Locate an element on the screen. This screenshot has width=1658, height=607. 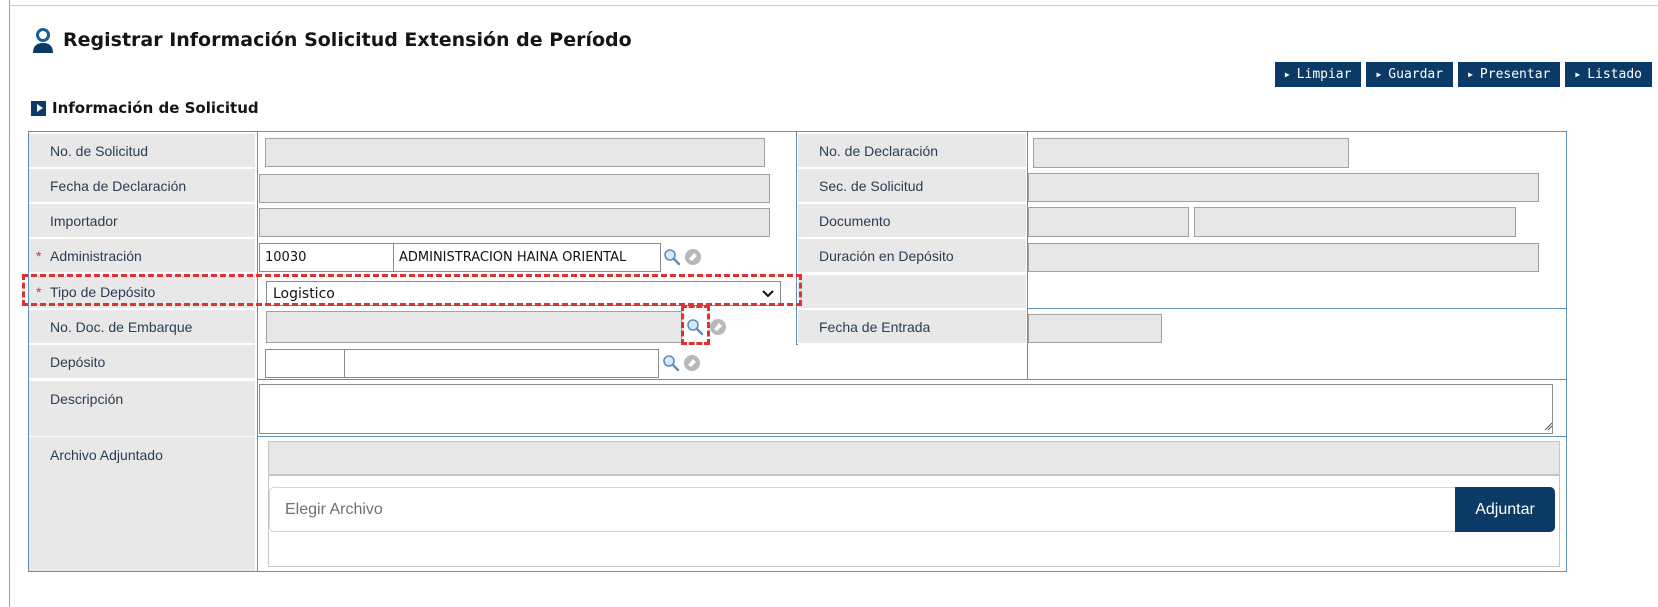
tipo-deposito-select: Logistico is located at coordinates (523, 293).